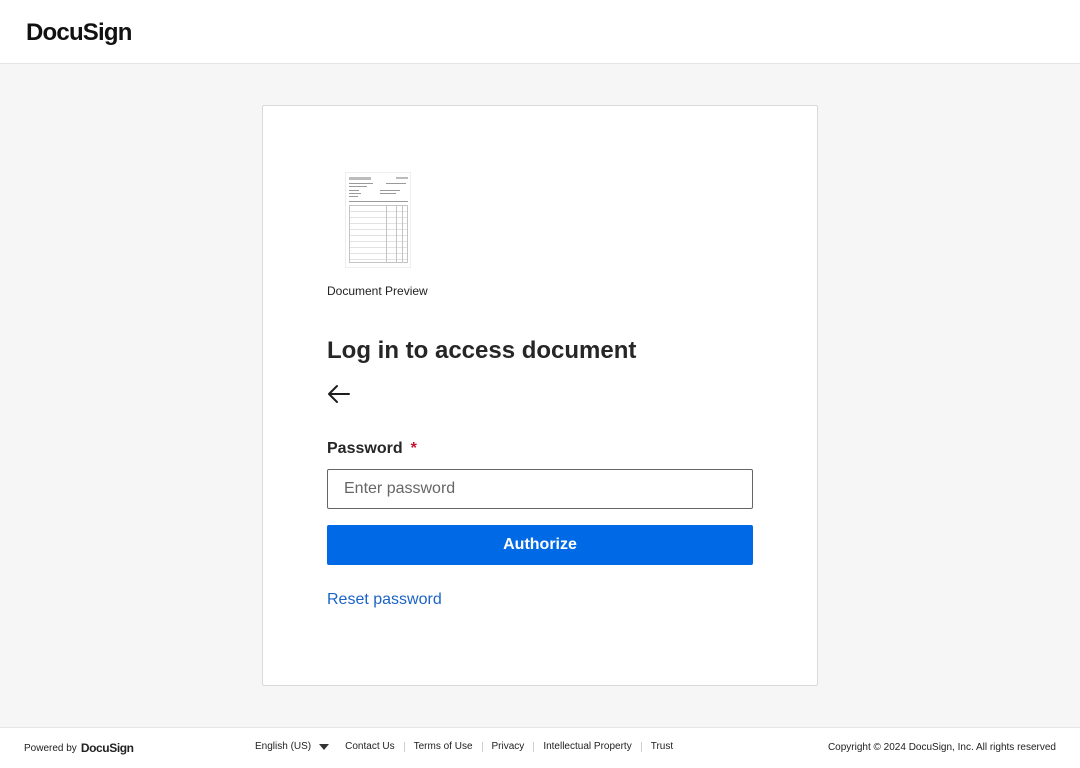 This screenshot has width=1080, height=768. I want to click on intellectual-property-link: Intellectual Property, so click(587, 746).